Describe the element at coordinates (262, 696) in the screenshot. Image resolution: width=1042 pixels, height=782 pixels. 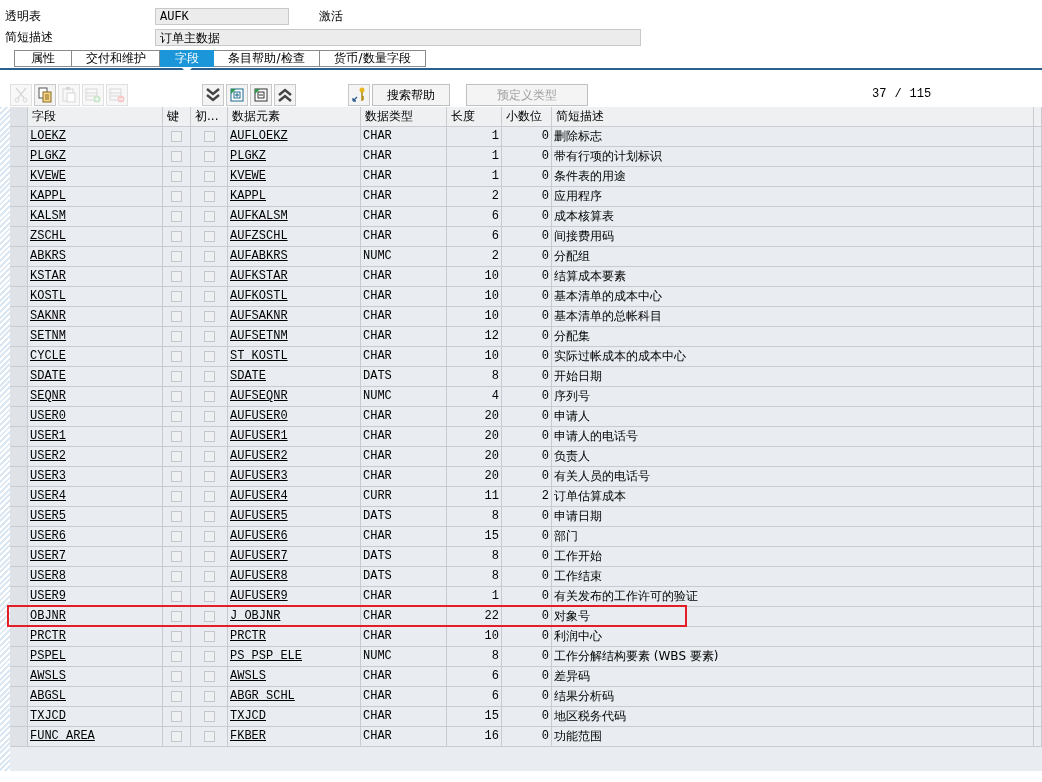
I see `data-element-link: ABGR_SCHL` at that location.